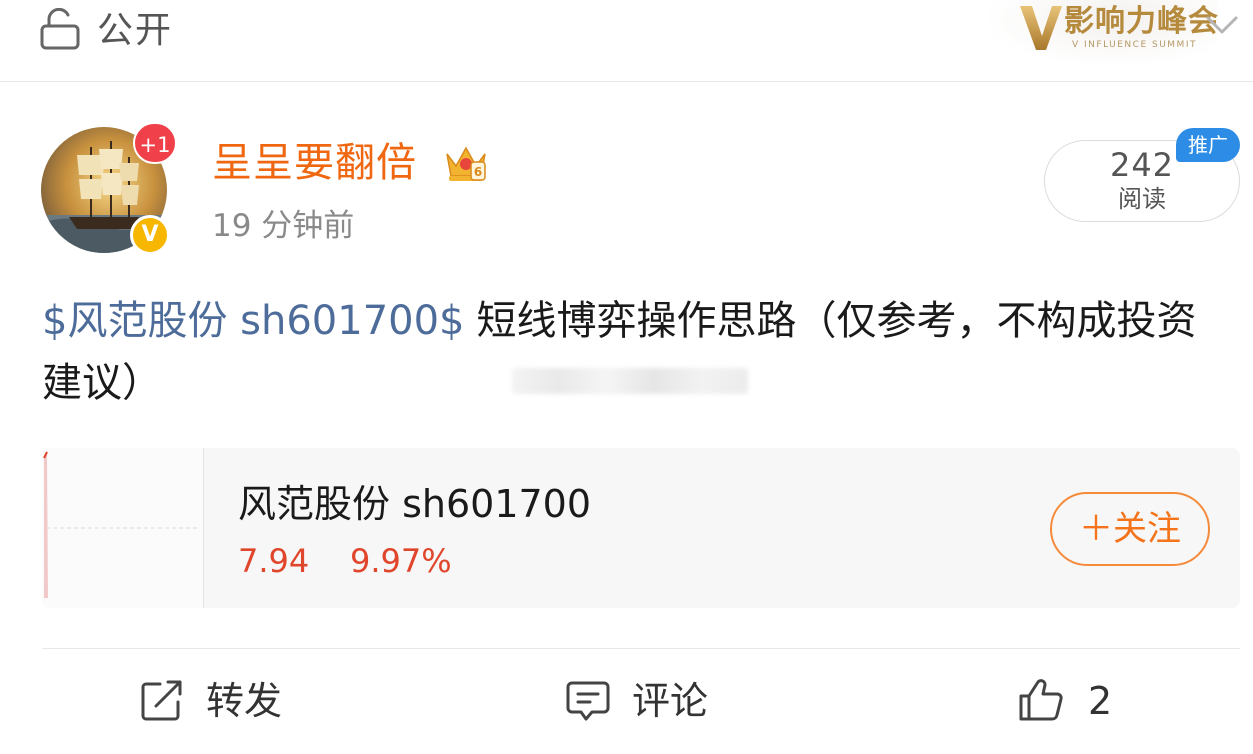 The height and width of the screenshot is (754, 1253). I want to click on repost-label: 转发, so click(244, 701).